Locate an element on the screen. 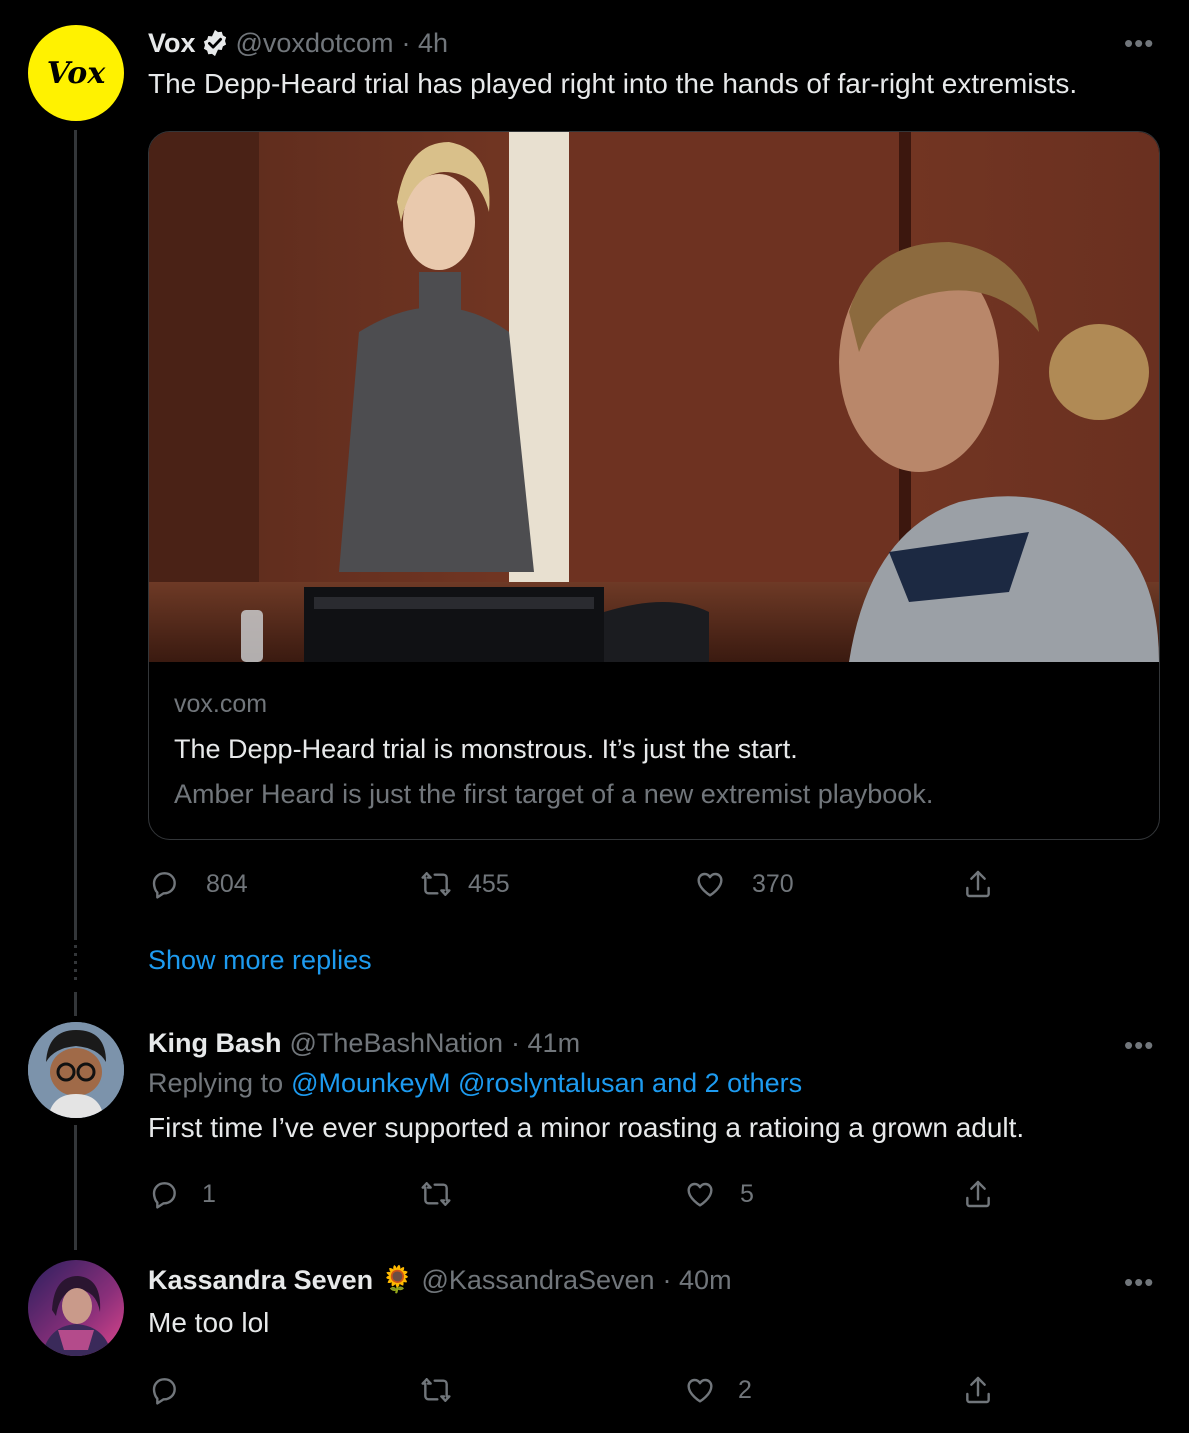 The image size is (1189, 1433). reply-count: 804 is located at coordinates (227, 883).